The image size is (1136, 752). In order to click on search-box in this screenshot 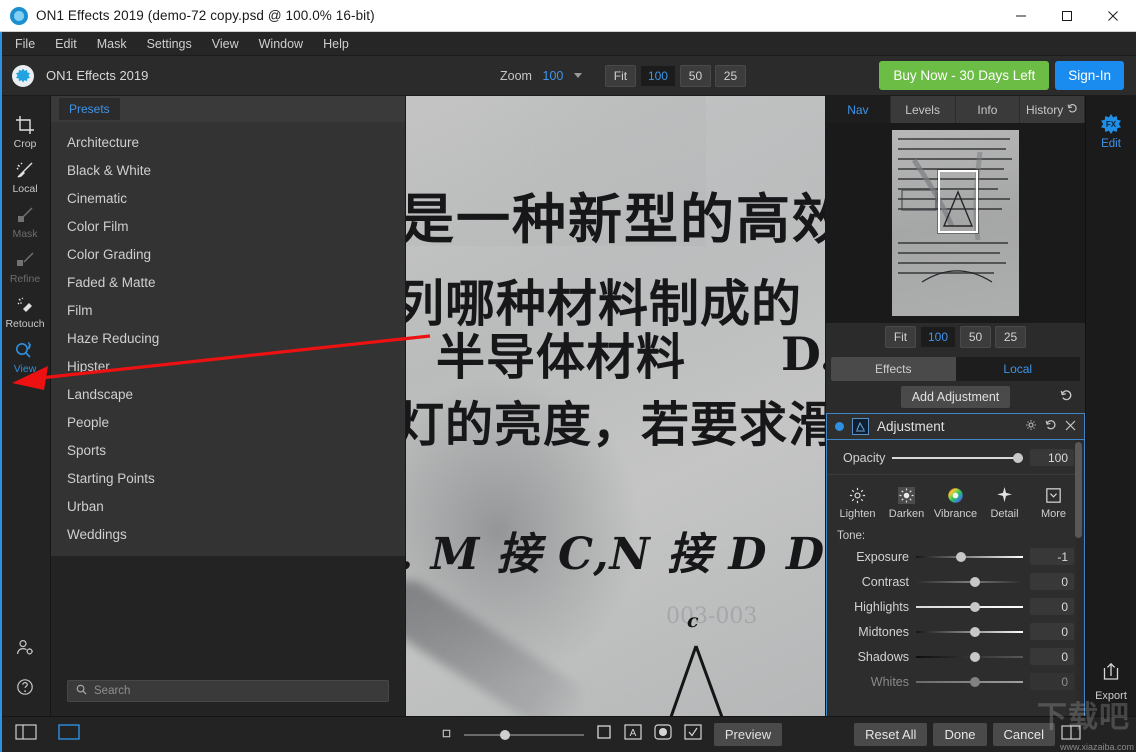, I will do `click(228, 691)`.